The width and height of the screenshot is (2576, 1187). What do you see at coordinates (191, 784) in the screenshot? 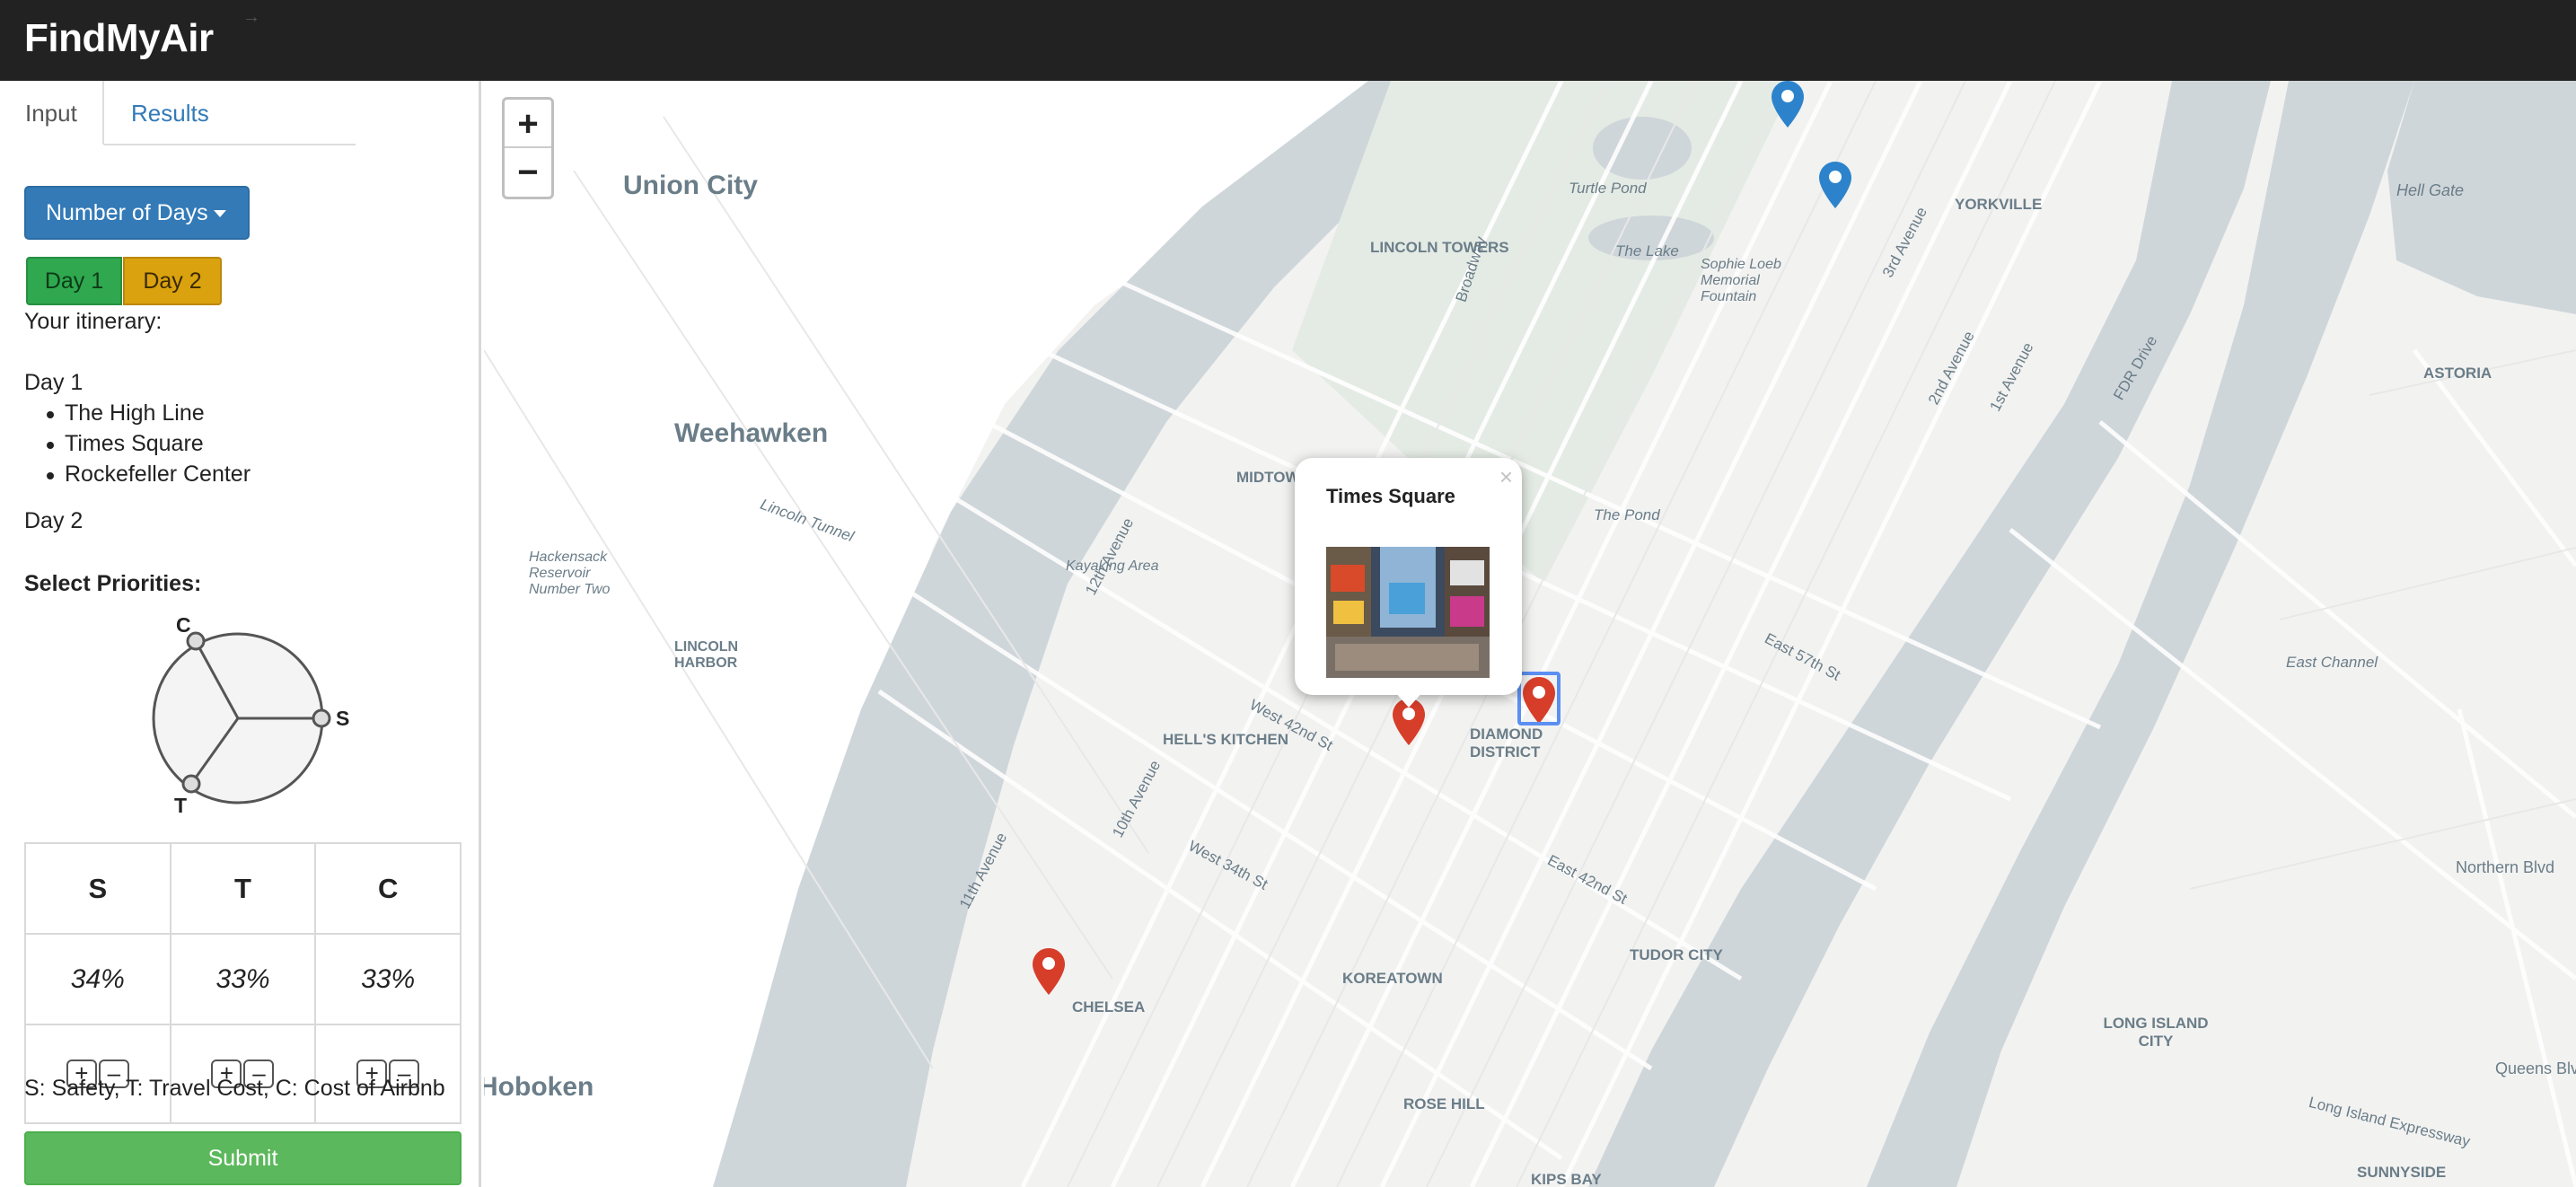
I see `priority-handle-t` at bounding box center [191, 784].